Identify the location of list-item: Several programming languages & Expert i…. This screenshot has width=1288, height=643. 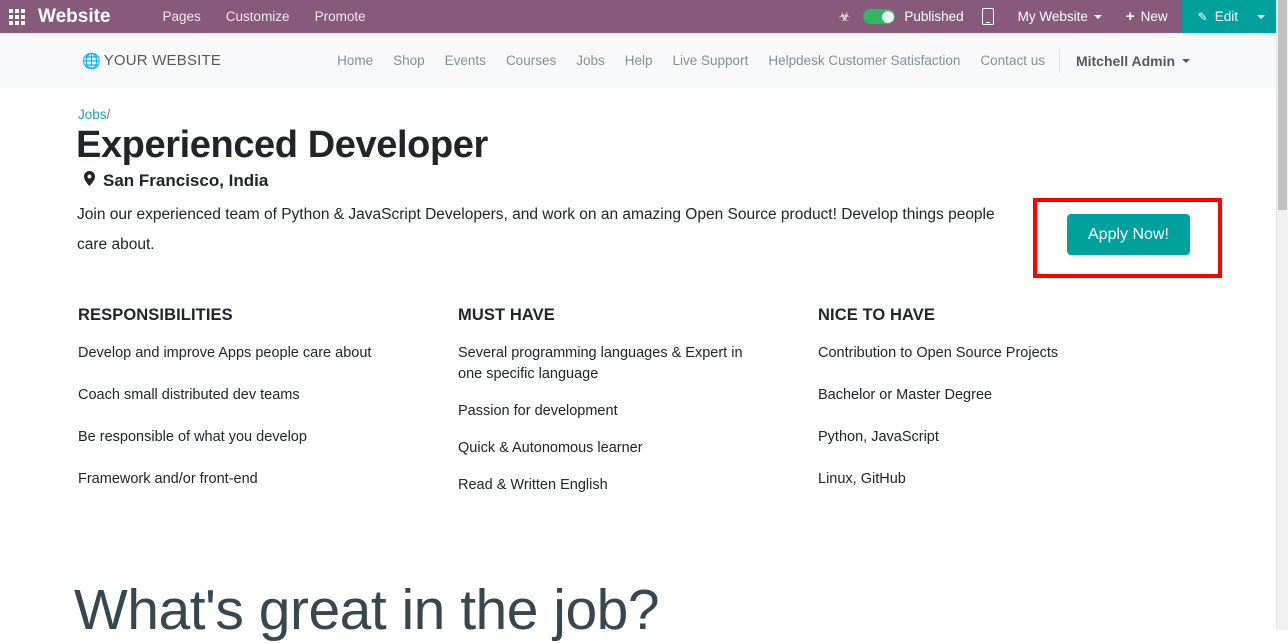
(600, 363).